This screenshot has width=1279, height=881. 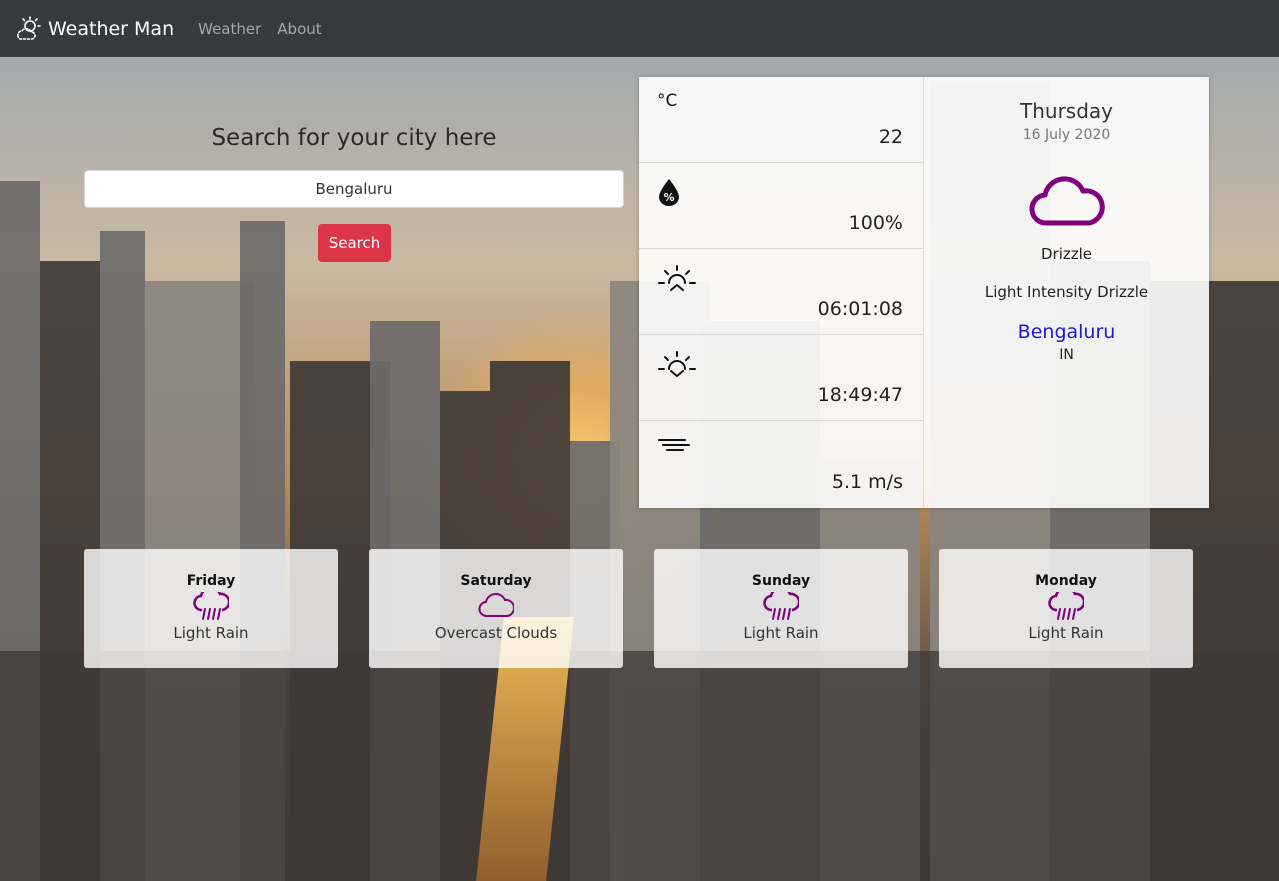 I want to click on sunrise-stat: 06:01:08, so click(x=781, y=292).